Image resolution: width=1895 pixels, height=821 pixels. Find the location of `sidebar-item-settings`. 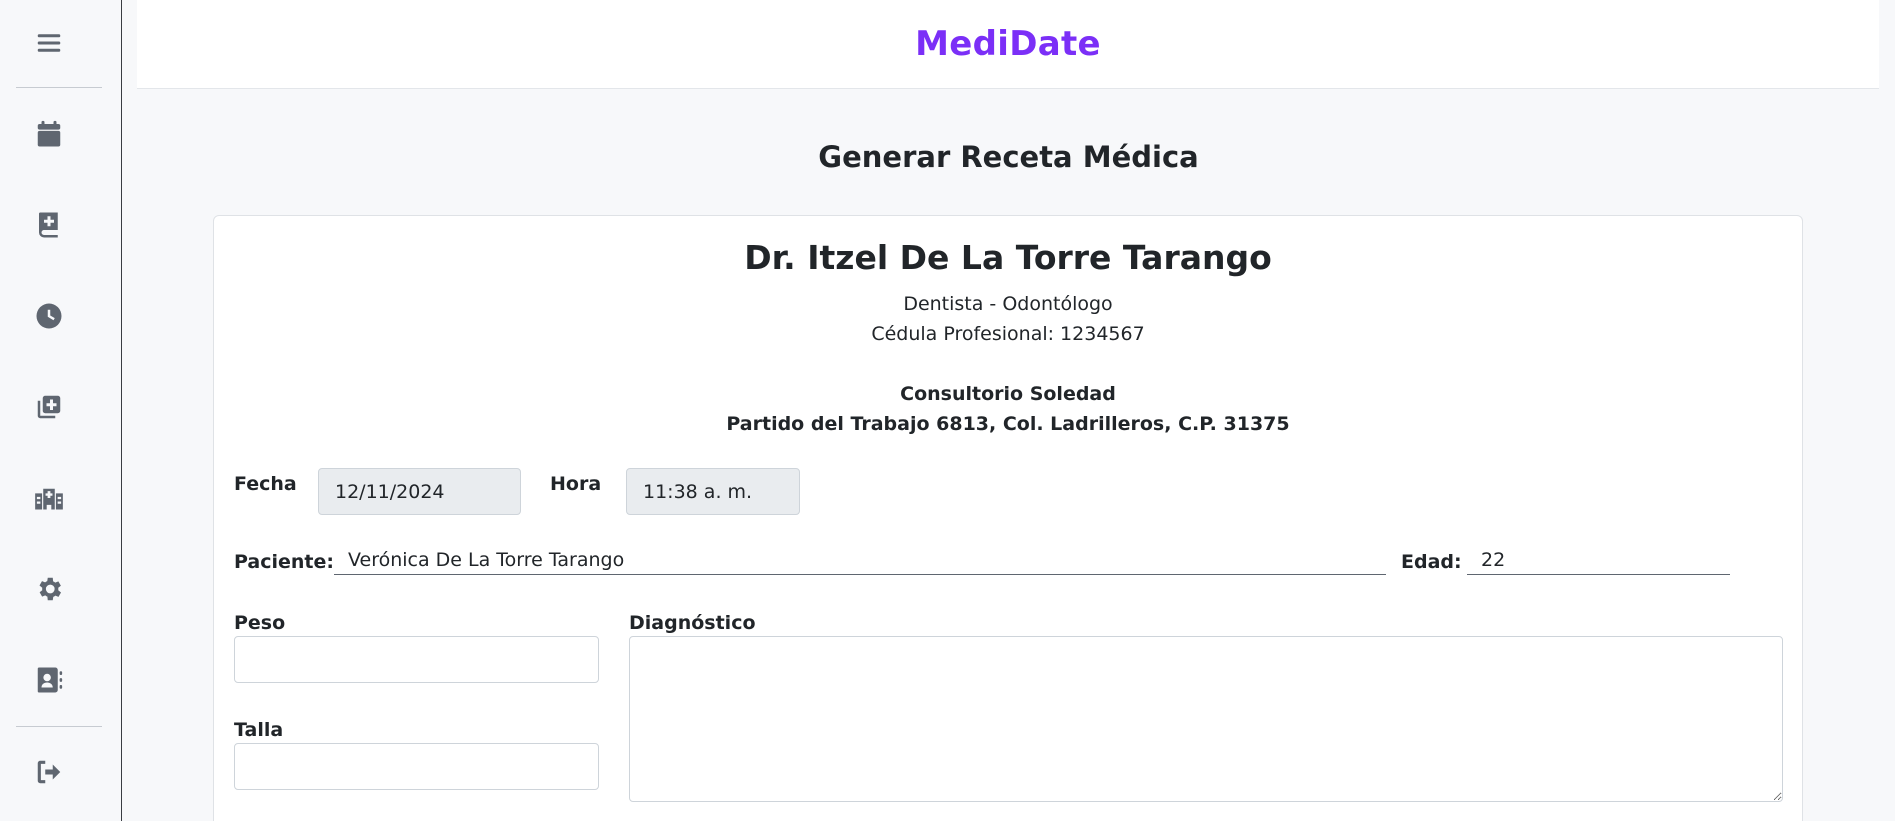

sidebar-item-settings is located at coordinates (49, 589).